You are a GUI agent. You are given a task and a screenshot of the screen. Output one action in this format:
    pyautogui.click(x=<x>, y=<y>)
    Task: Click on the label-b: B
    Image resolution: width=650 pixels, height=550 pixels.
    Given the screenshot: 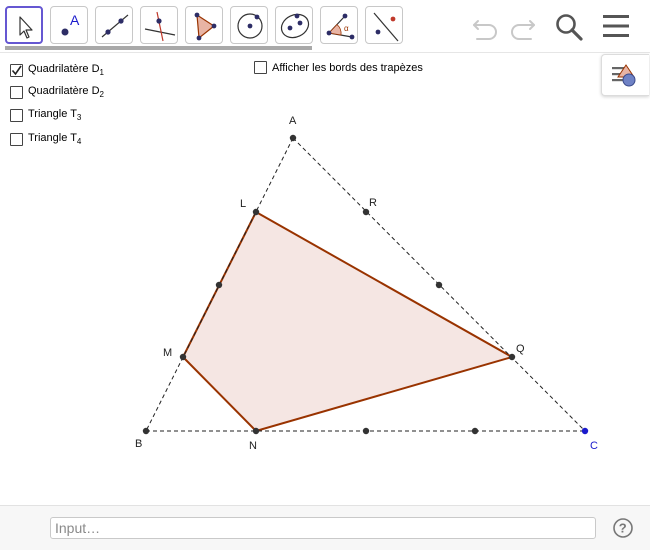 What is the action you would take?
    pyautogui.click(x=138, y=444)
    